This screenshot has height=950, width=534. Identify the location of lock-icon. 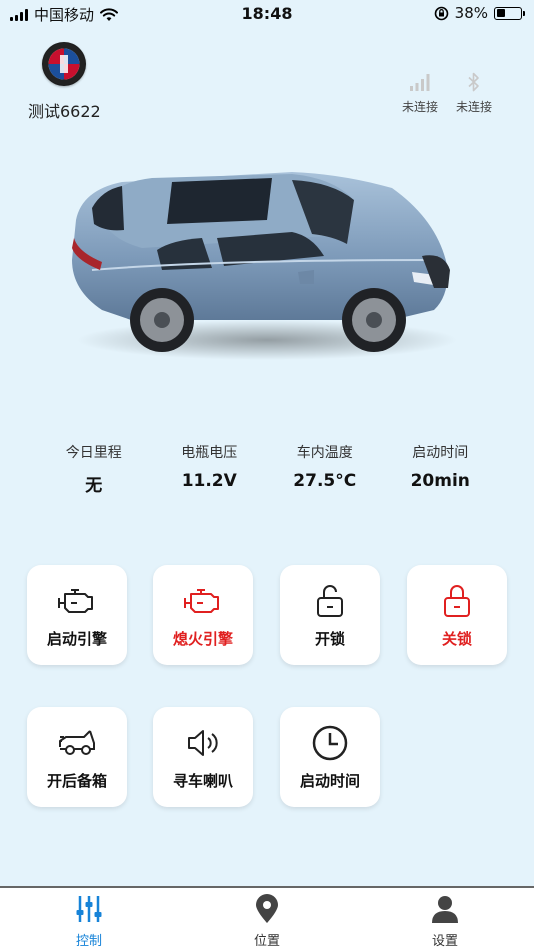
(457, 600).